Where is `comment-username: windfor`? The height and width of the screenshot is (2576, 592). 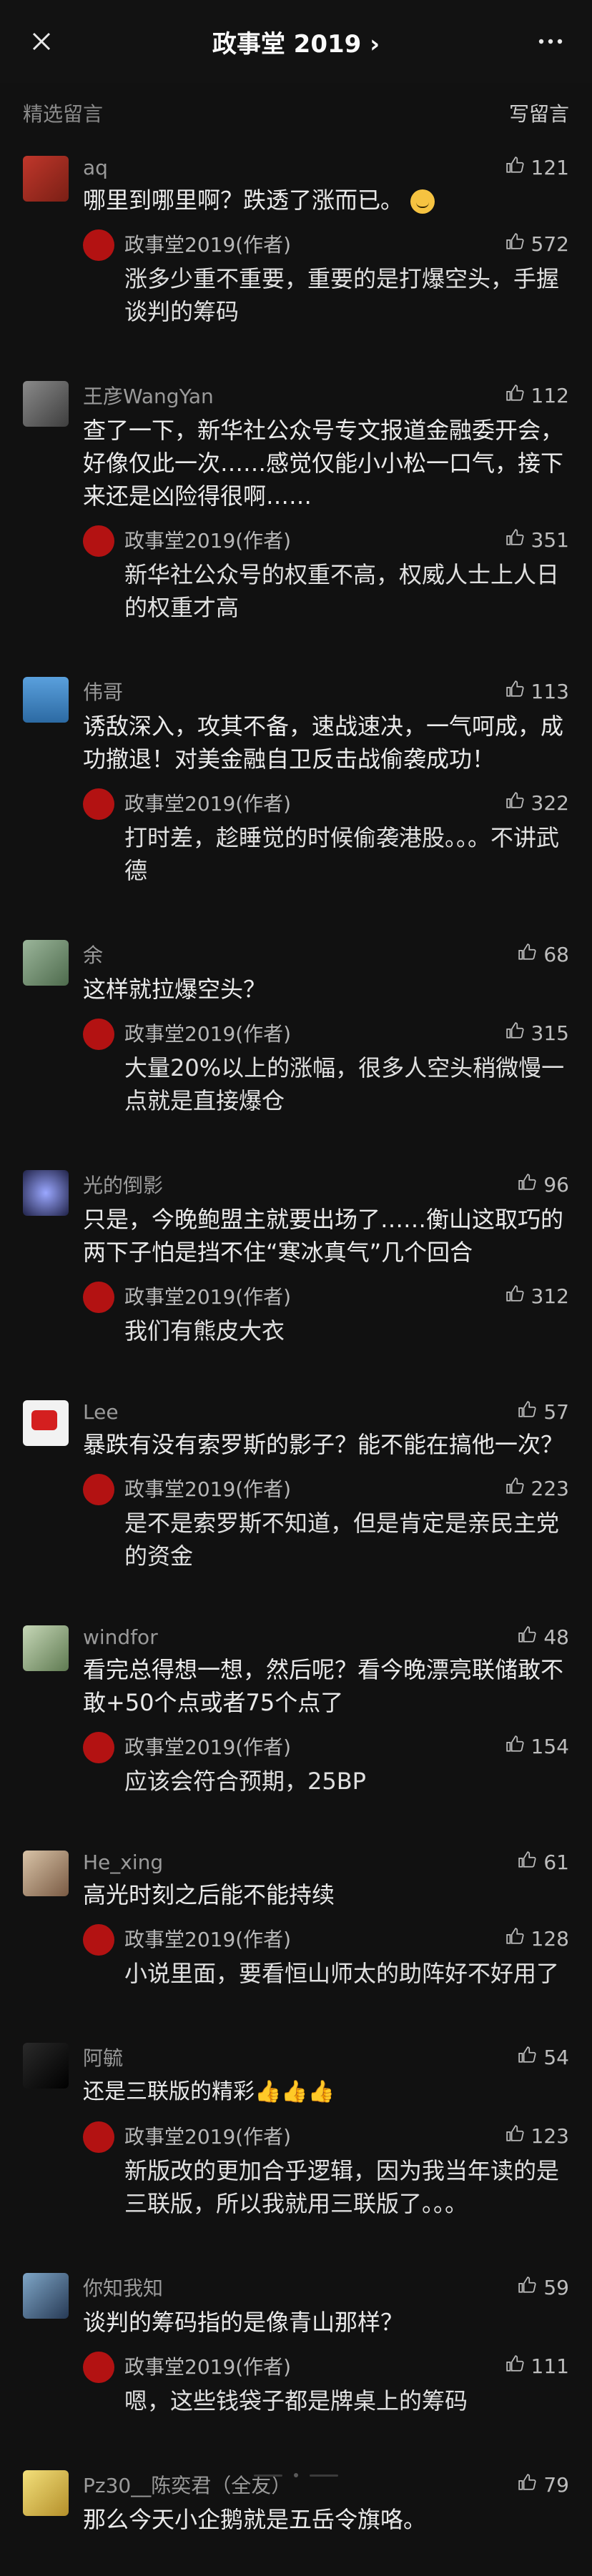 comment-username: windfor is located at coordinates (120, 1637).